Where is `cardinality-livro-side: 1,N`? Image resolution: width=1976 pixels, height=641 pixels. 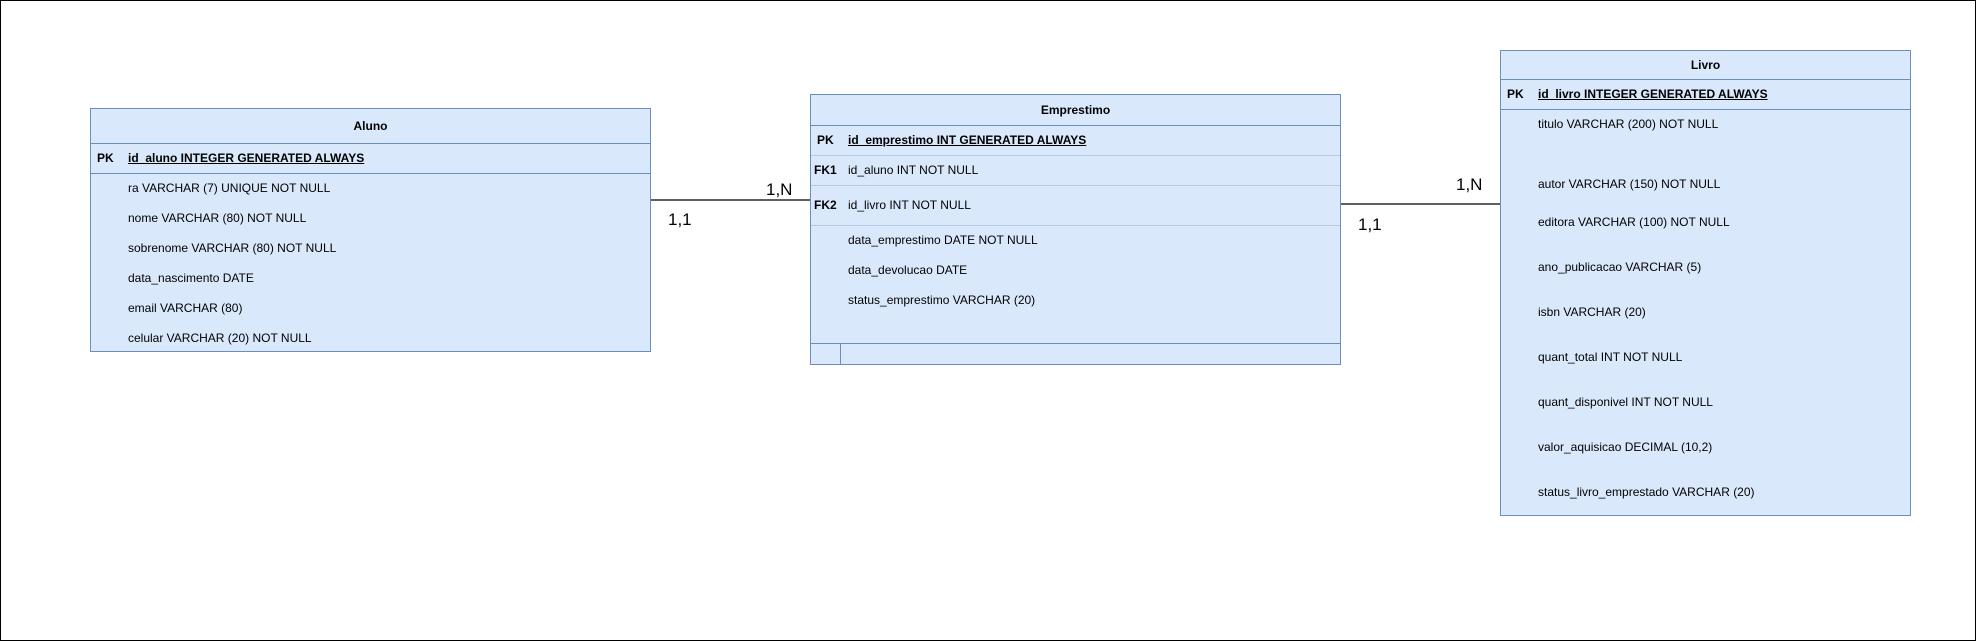 cardinality-livro-side: 1,N is located at coordinates (1469, 184).